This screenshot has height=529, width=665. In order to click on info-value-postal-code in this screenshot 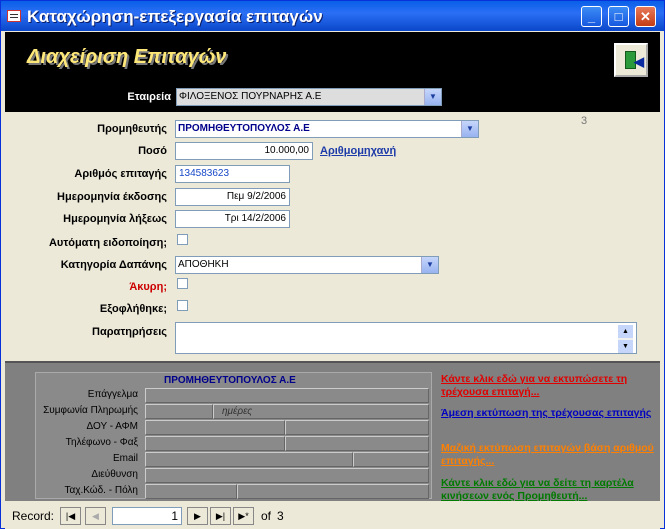, I will do `click(191, 491)`.